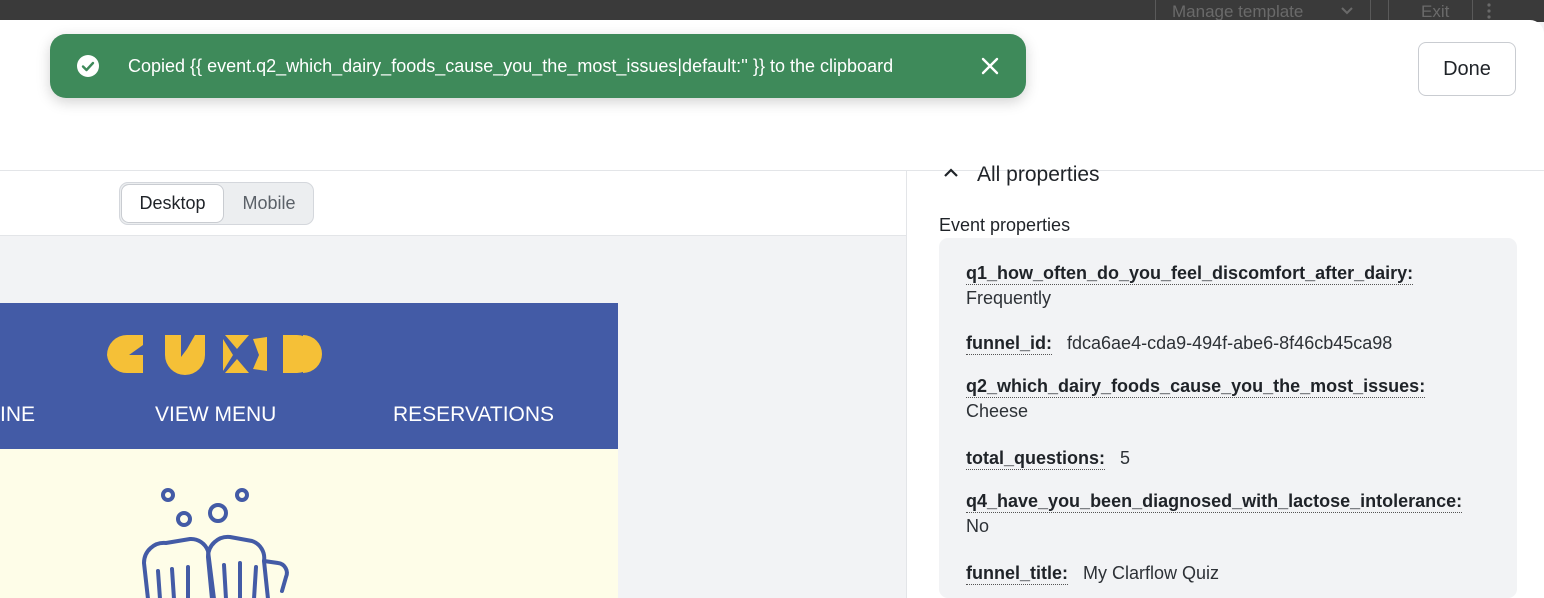 This screenshot has width=1544, height=598. I want to click on property-item: funnel_title: My Clarflow Quiz, so click(1093, 574).